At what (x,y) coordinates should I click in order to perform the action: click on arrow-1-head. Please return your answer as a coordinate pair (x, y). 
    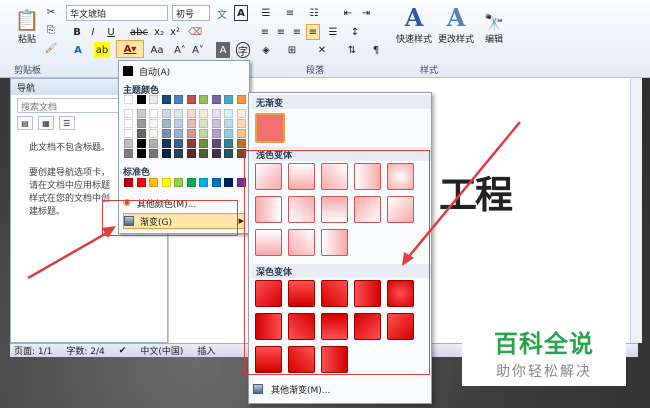
    Looking at the image, I should click on (109, 232).